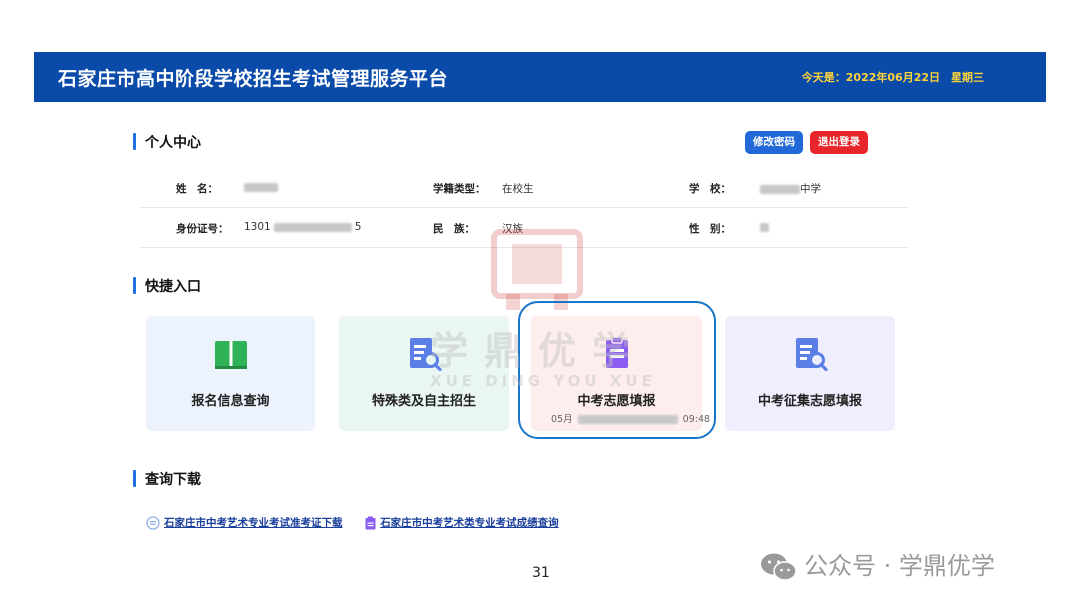  I want to click on platform-title: 石家庄市高中阶段学校招生考试管理服务平台, so click(253, 79).